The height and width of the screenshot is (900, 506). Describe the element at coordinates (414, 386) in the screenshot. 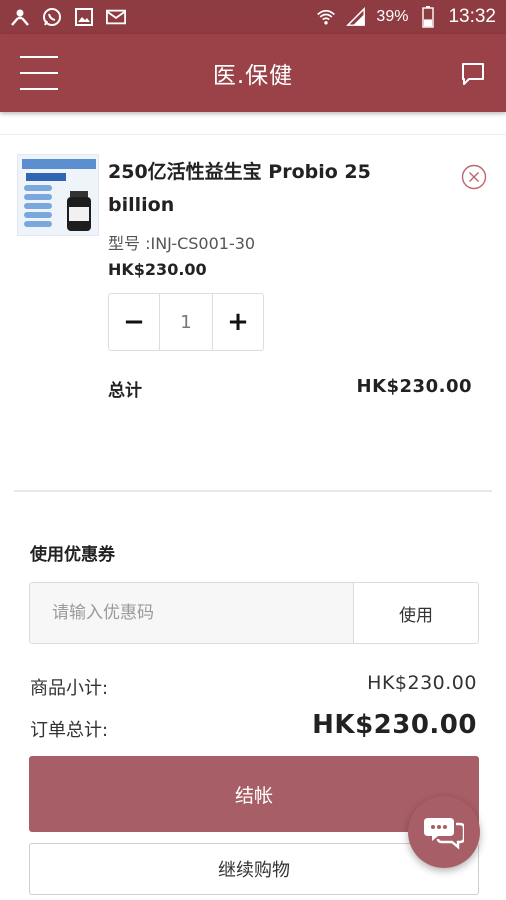

I see `item-total-value: HK$230.00` at that location.